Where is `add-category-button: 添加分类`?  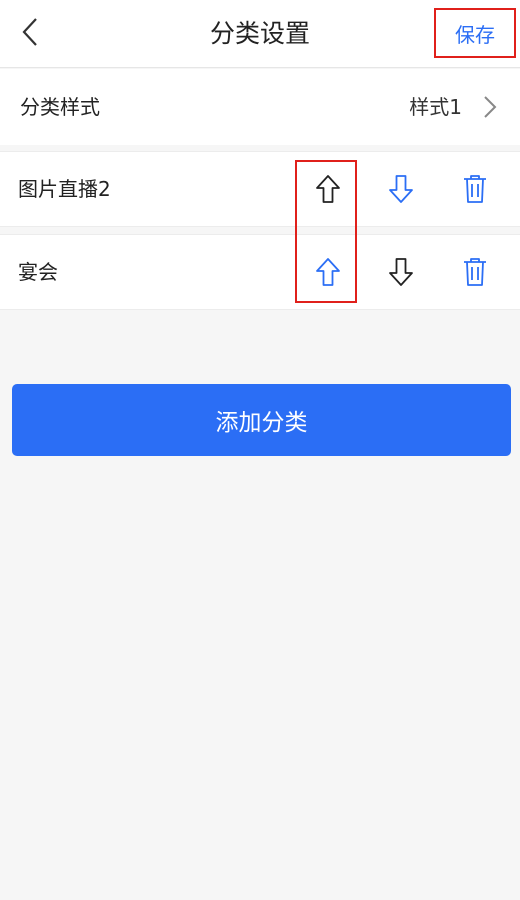
add-category-button: 添加分类 is located at coordinates (261, 420).